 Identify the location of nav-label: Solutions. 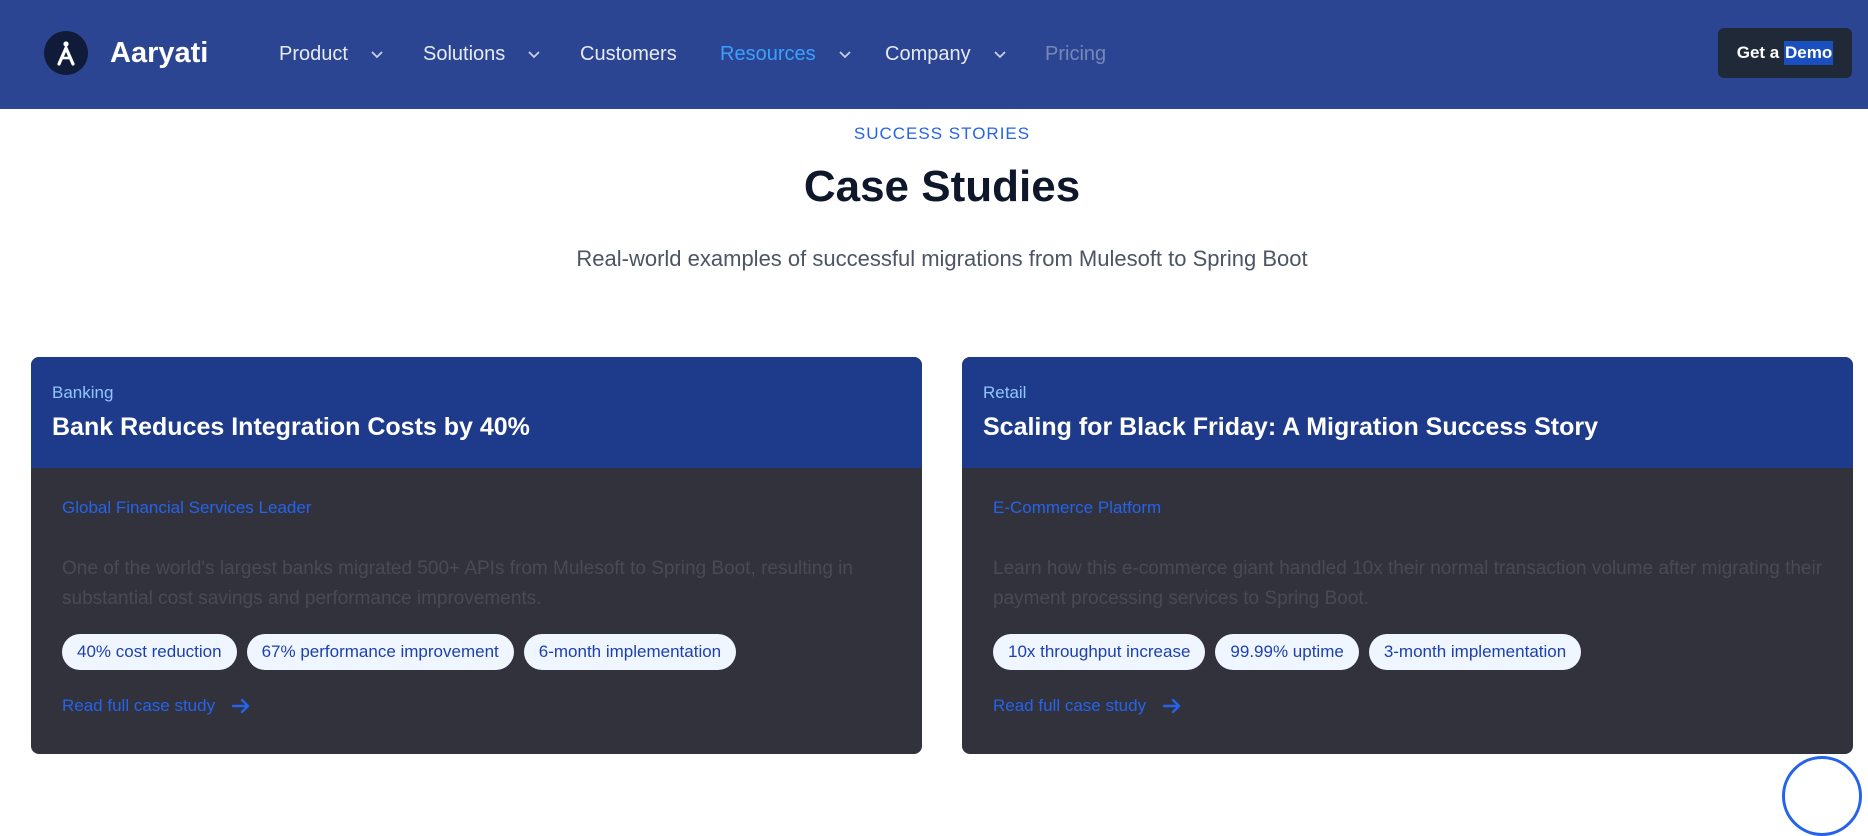
(464, 54).